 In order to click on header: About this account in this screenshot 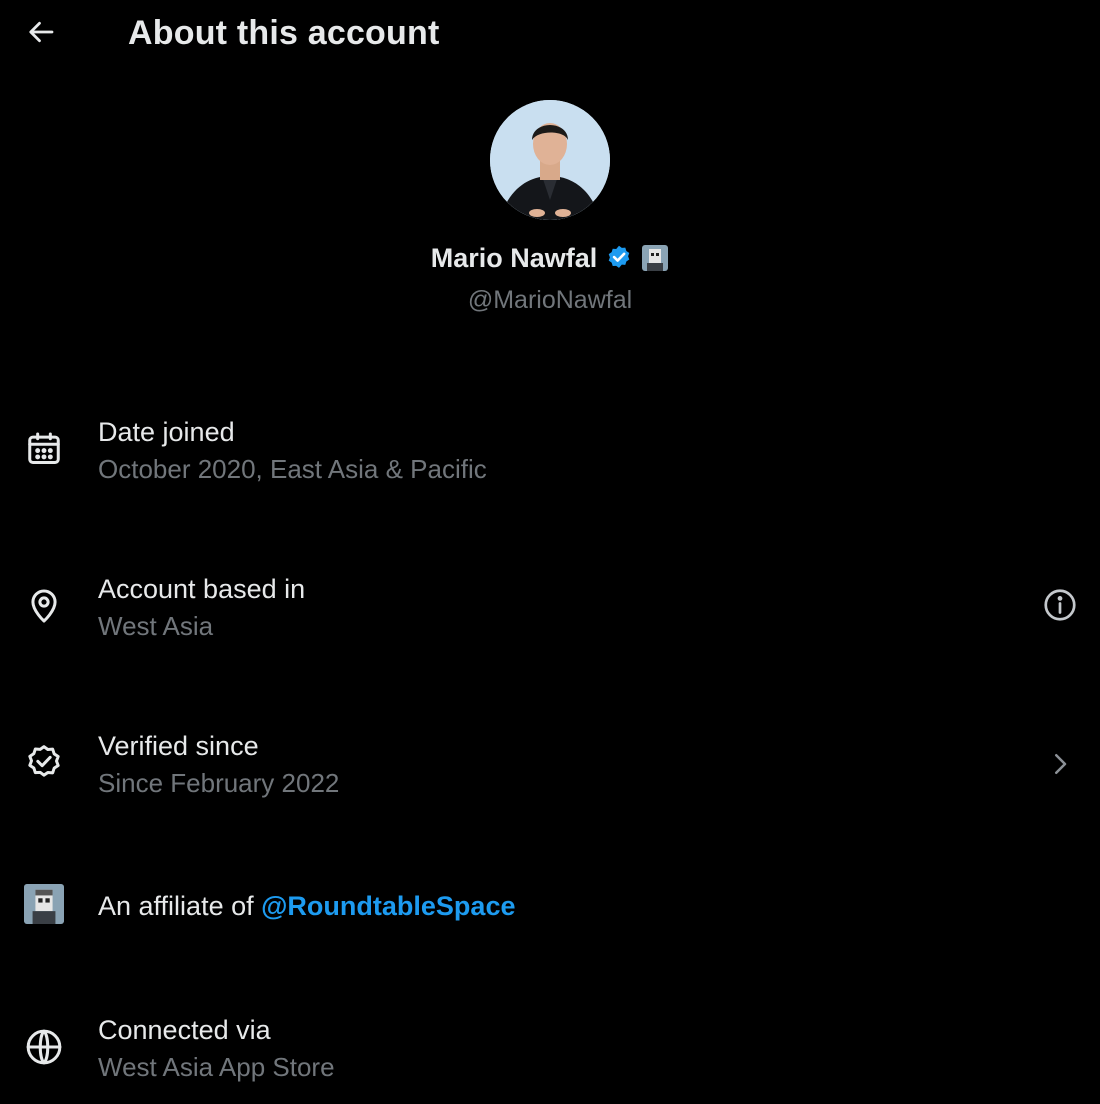, I will do `click(550, 35)`.